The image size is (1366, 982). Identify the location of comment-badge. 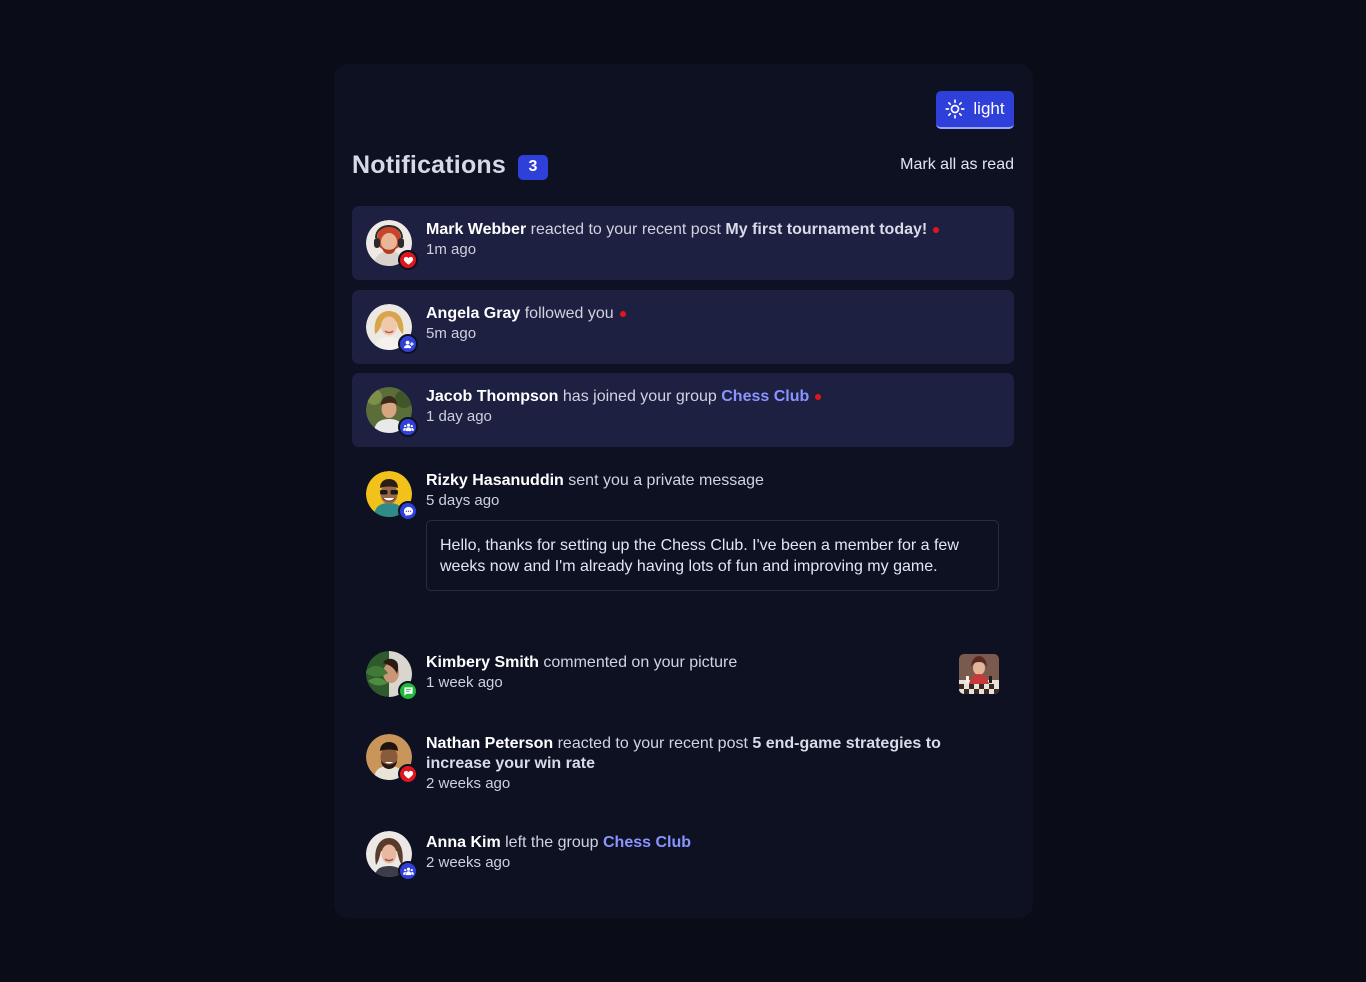
(408, 691).